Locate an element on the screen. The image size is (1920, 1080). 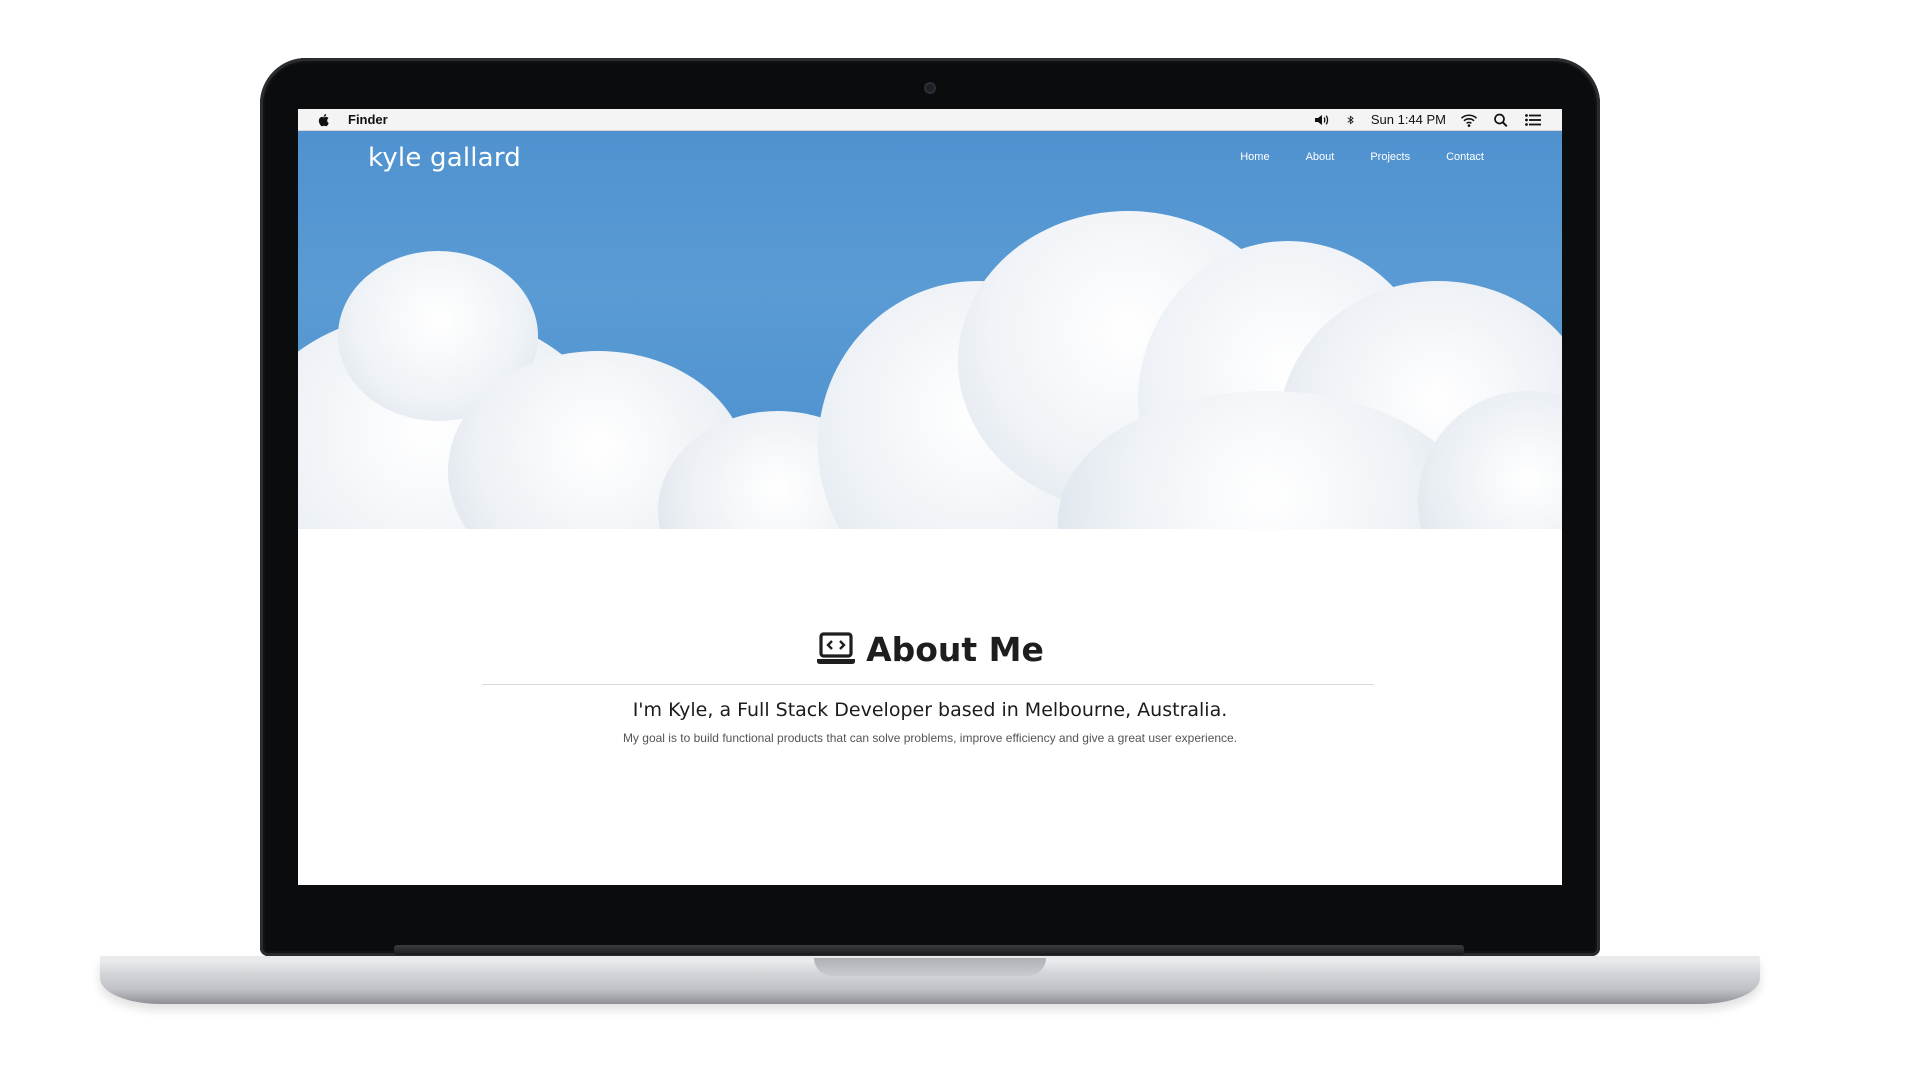
wifi-icon is located at coordinates (1469, 120).